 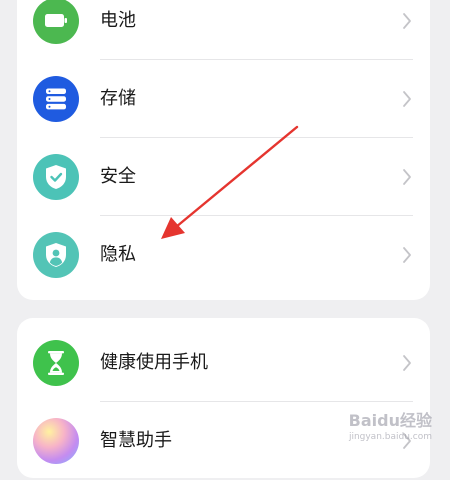 What do you see at coordinates (118, 176) in the screenshot?
I see `settings-item-label: 安全` at bounding box center [118, 176].